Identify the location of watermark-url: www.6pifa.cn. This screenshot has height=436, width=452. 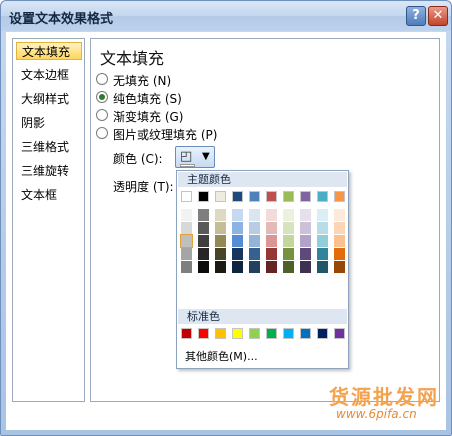
(376, 414).